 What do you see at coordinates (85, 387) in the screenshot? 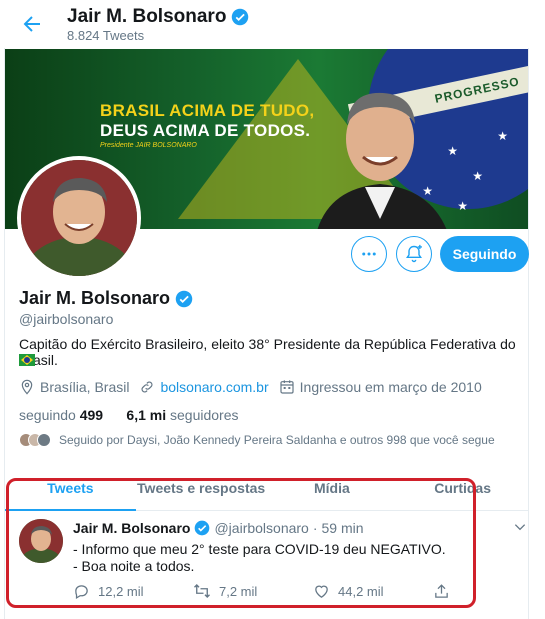
I see `location-text: Brasília, Brasil` at bounding box center [85, 387].